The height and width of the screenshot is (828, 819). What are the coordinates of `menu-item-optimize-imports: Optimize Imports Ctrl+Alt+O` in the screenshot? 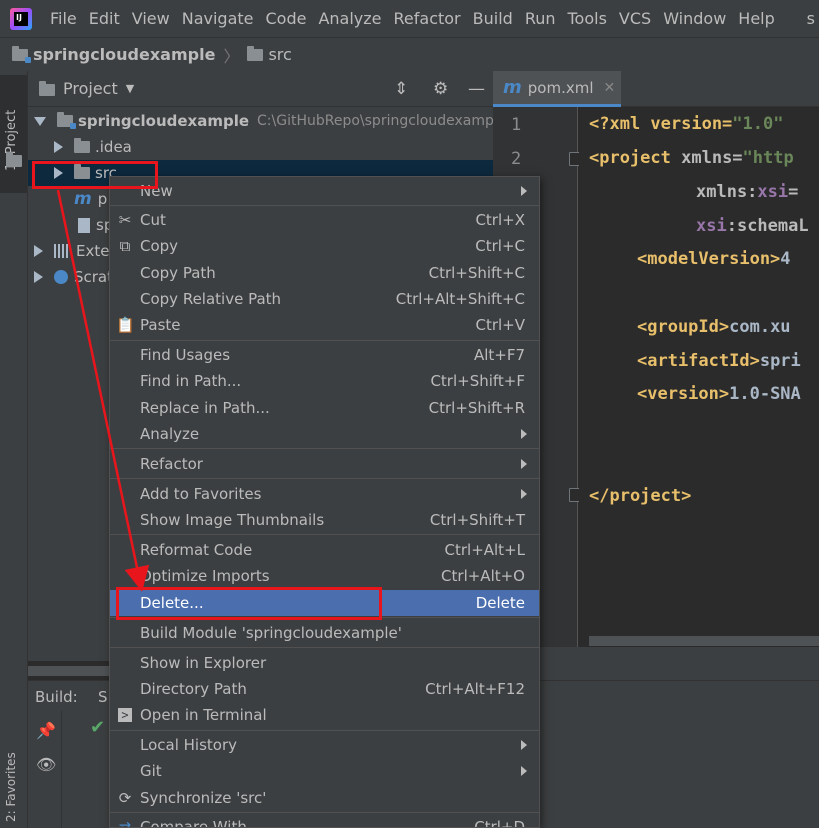 It's located at (324, 576).